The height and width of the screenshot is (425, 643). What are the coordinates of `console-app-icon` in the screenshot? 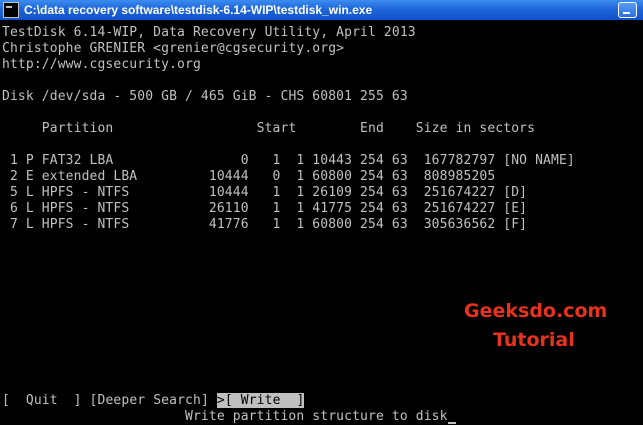 It's located at (11, 10).